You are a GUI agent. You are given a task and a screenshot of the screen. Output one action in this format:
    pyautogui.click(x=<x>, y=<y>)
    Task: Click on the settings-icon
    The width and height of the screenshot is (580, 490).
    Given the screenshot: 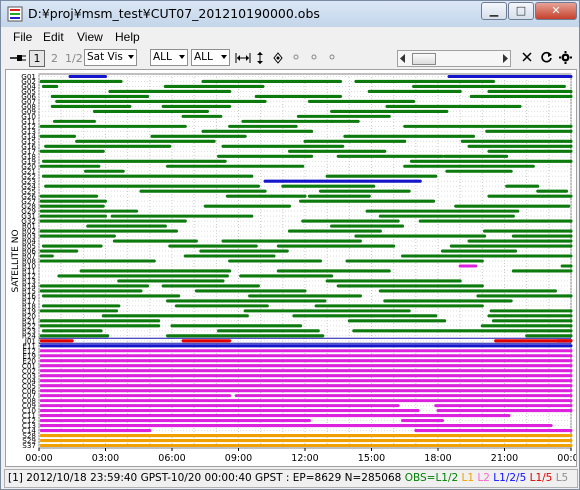 What is the action you would take?
    pyautogui.click(x=565, y=57)
    